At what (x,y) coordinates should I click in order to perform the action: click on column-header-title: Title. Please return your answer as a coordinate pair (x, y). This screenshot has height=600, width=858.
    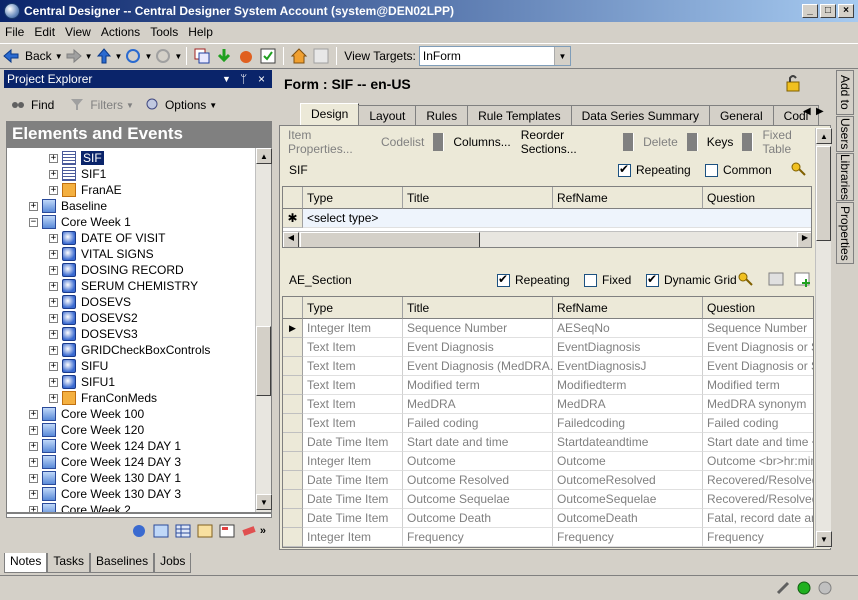
    Looking at the image, I should click on (478, 308).